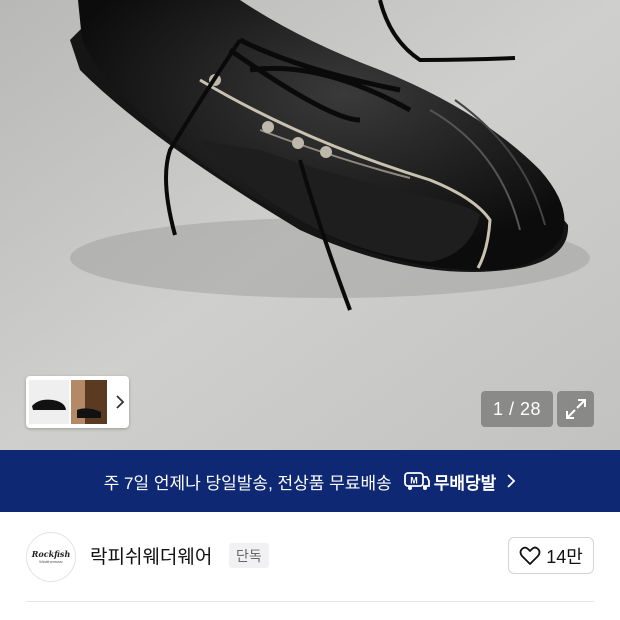 The image size is (620, 620). I want to click on like-button: 14만, so click(551, 555).